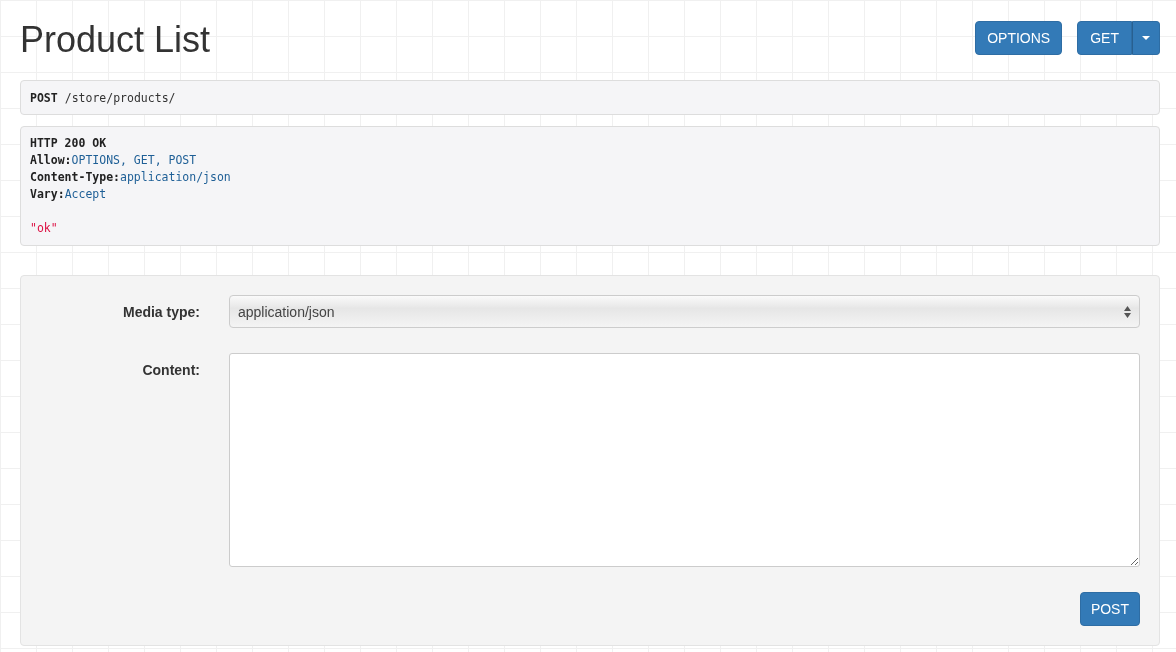  Describe the element at coordinates (1127, 311) in the screenshot. I see `updown-arrows-icon` at that location.